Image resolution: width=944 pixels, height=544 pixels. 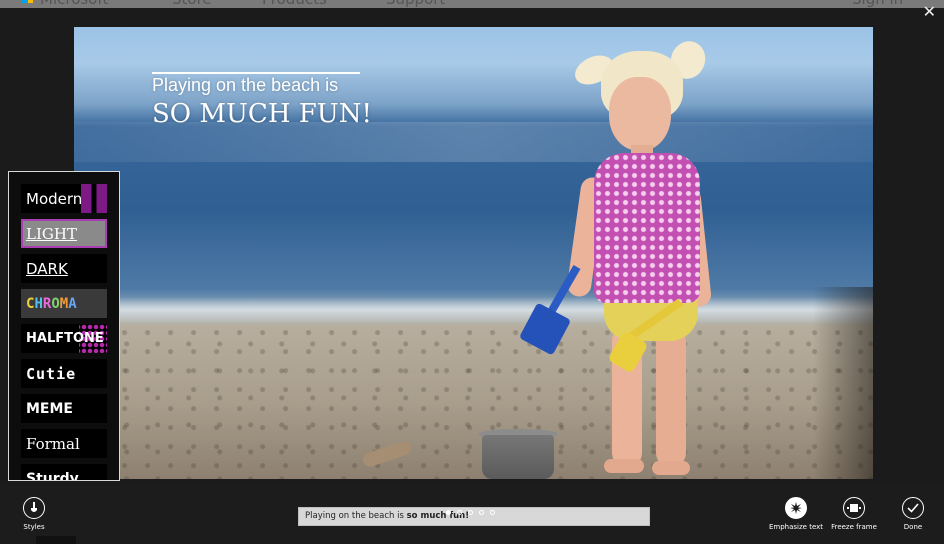 I want to click on style-chroma: CHROMA, so click(x=64, y=303).